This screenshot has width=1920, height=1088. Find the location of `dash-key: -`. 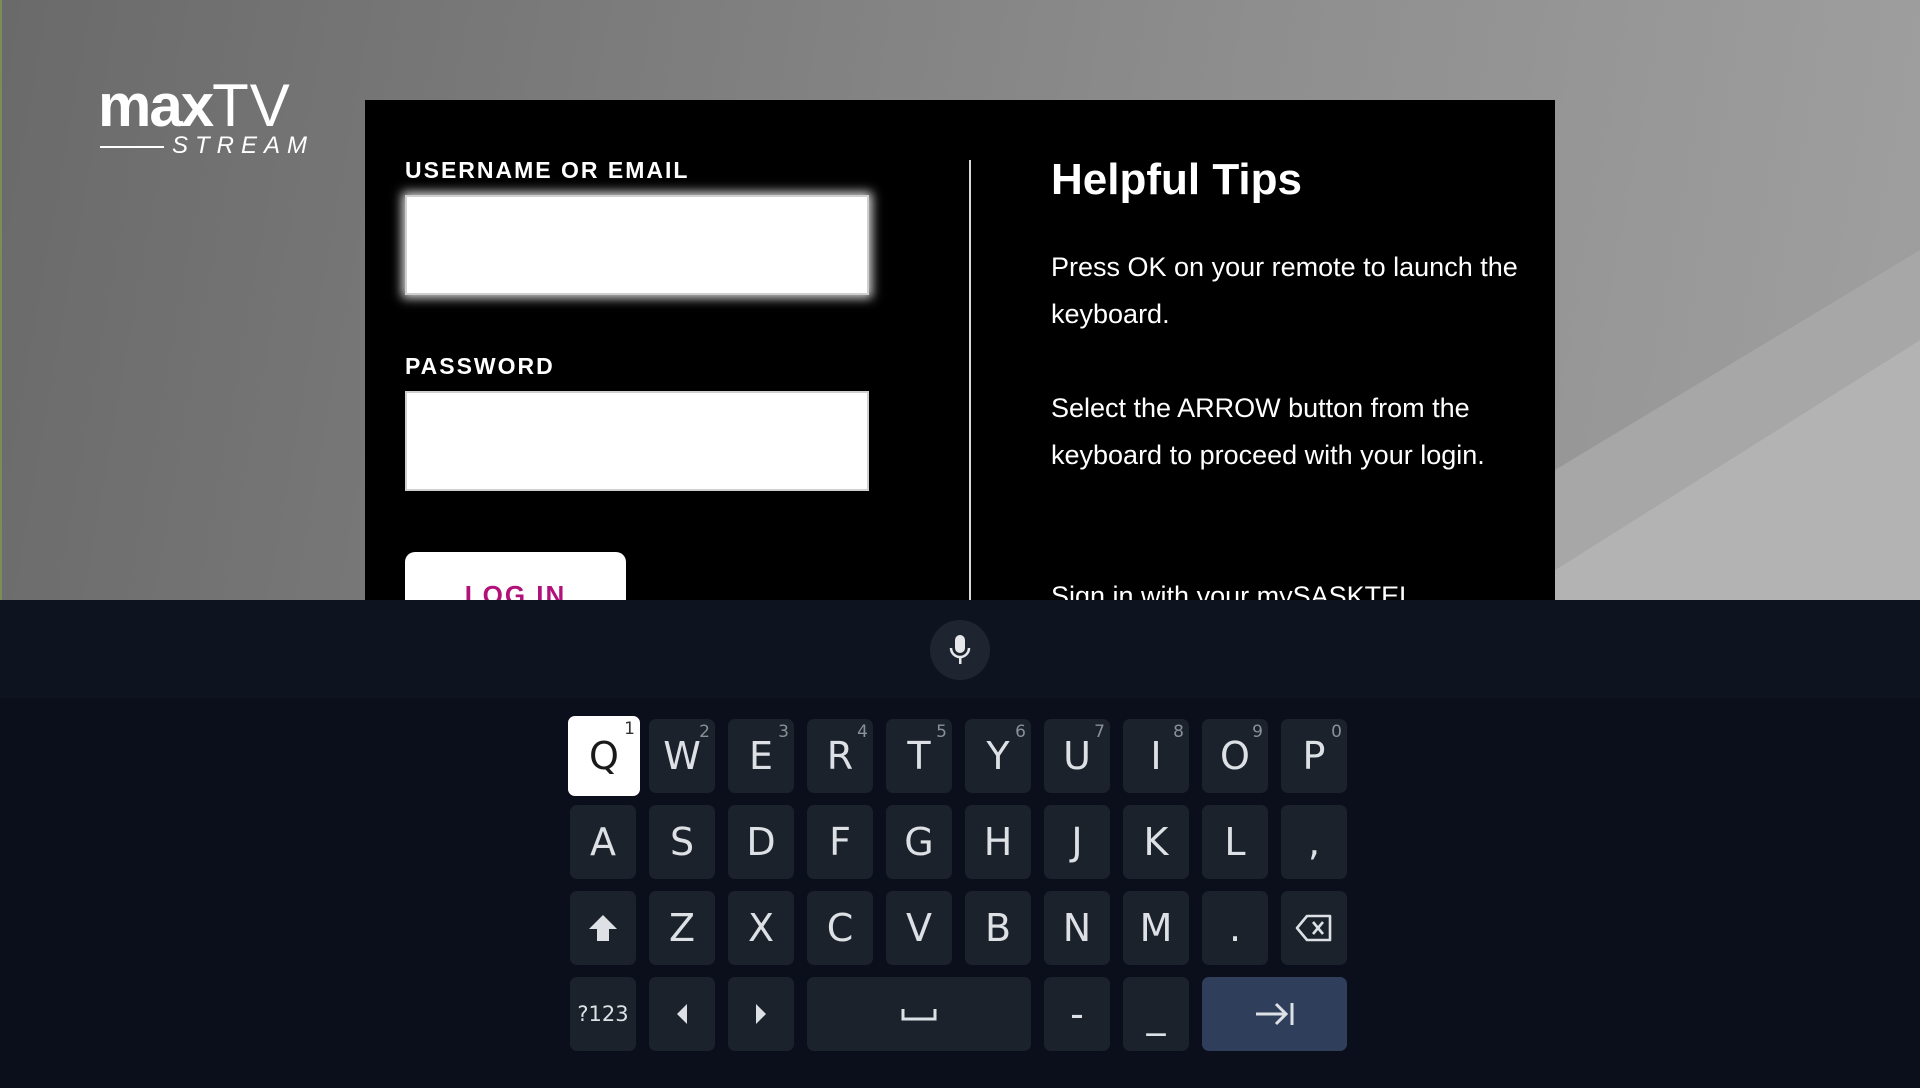

dash-key: - is located at coordinates (1077, 1014).